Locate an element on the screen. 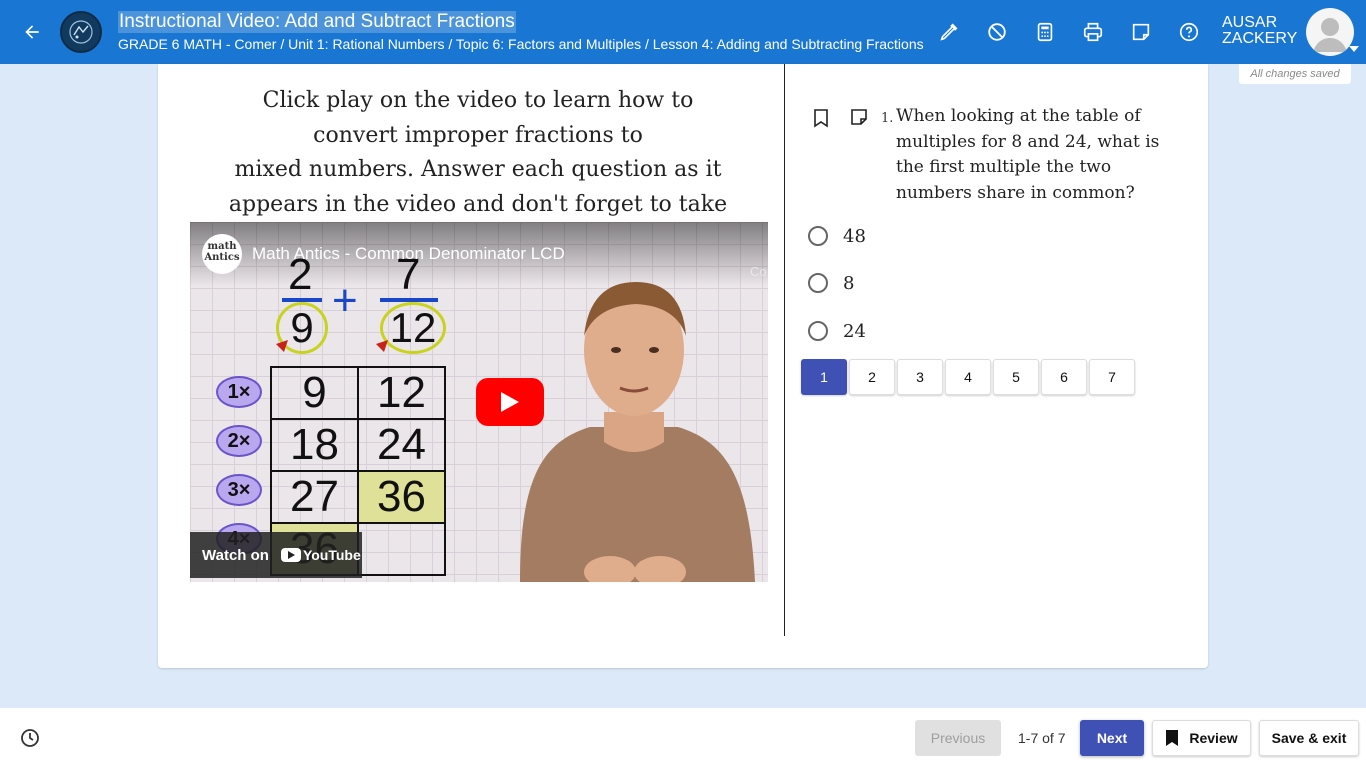 This screenshot has width=1366, height=768. page-button: 4 is located at coordinates (968, 377).